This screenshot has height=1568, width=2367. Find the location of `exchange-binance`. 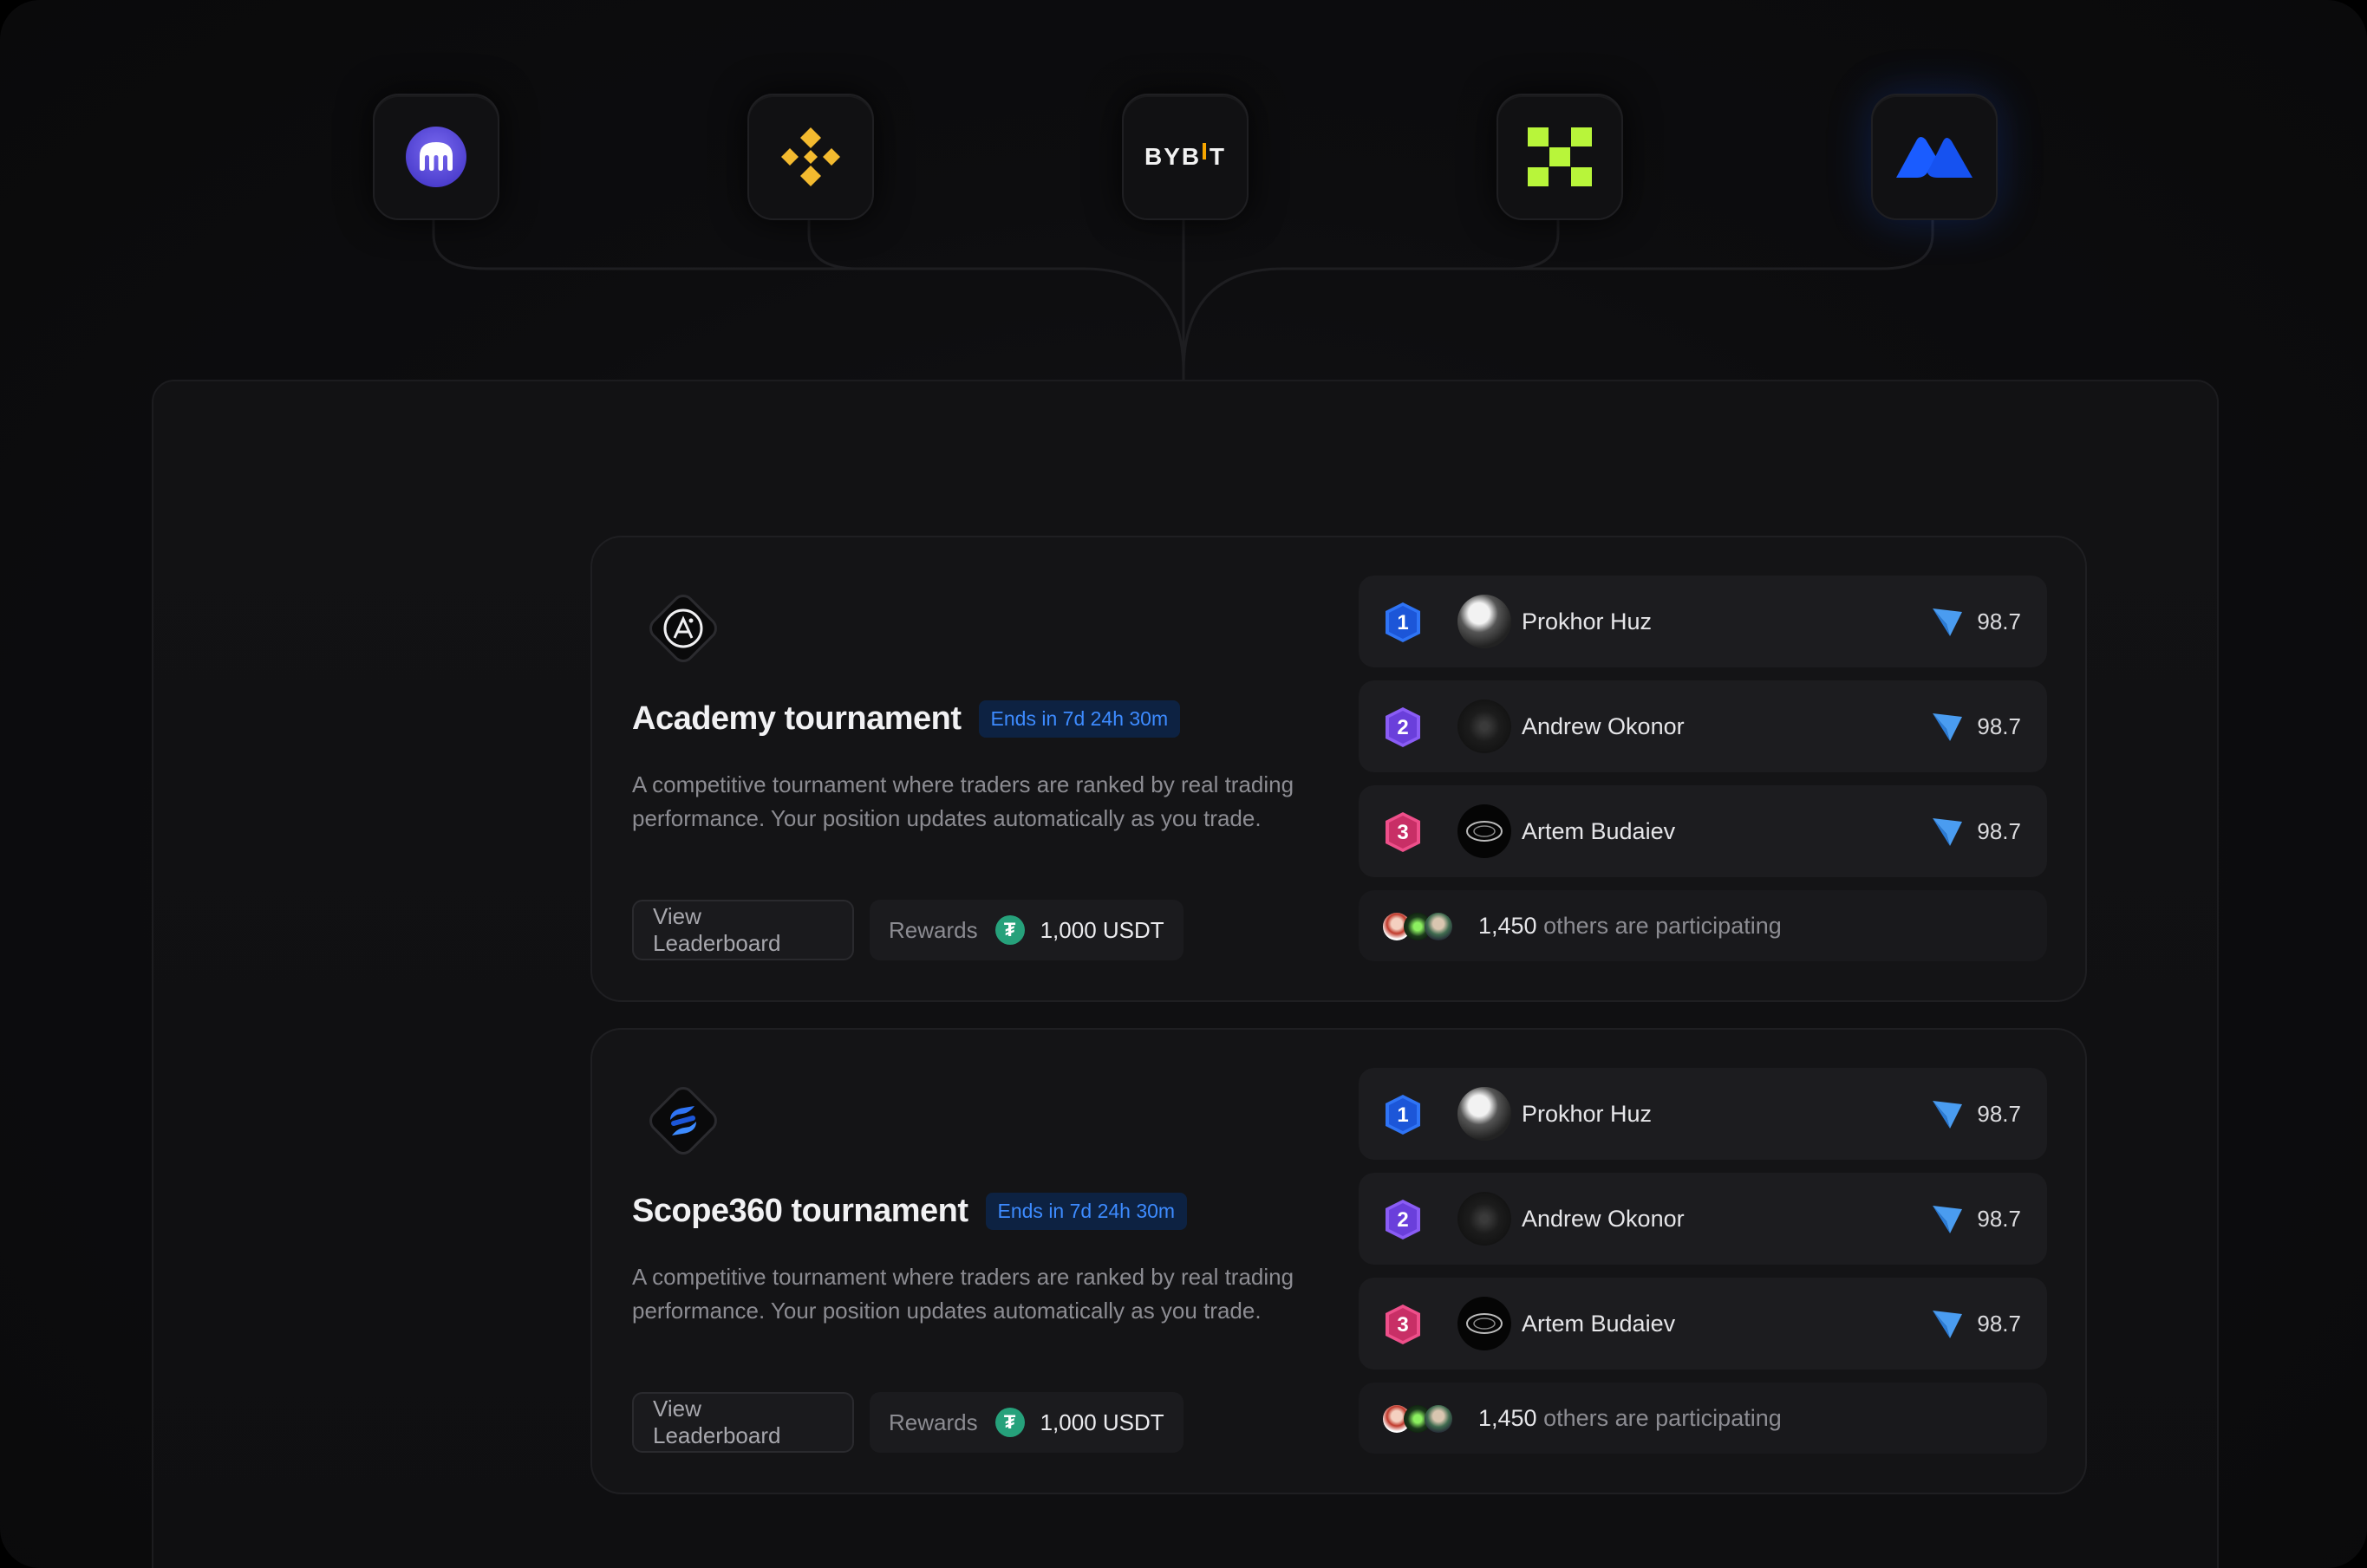

exchange-binance is located at coordinates (811, 157).